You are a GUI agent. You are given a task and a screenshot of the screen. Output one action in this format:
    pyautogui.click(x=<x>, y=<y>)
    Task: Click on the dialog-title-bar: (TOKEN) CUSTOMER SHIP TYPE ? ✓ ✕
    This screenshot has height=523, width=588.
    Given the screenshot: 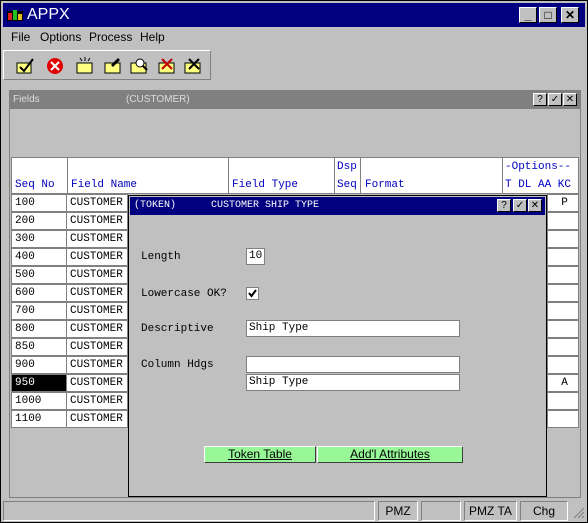 What is the action you would take?
    pyautogui.click(x=337, y=206)
    